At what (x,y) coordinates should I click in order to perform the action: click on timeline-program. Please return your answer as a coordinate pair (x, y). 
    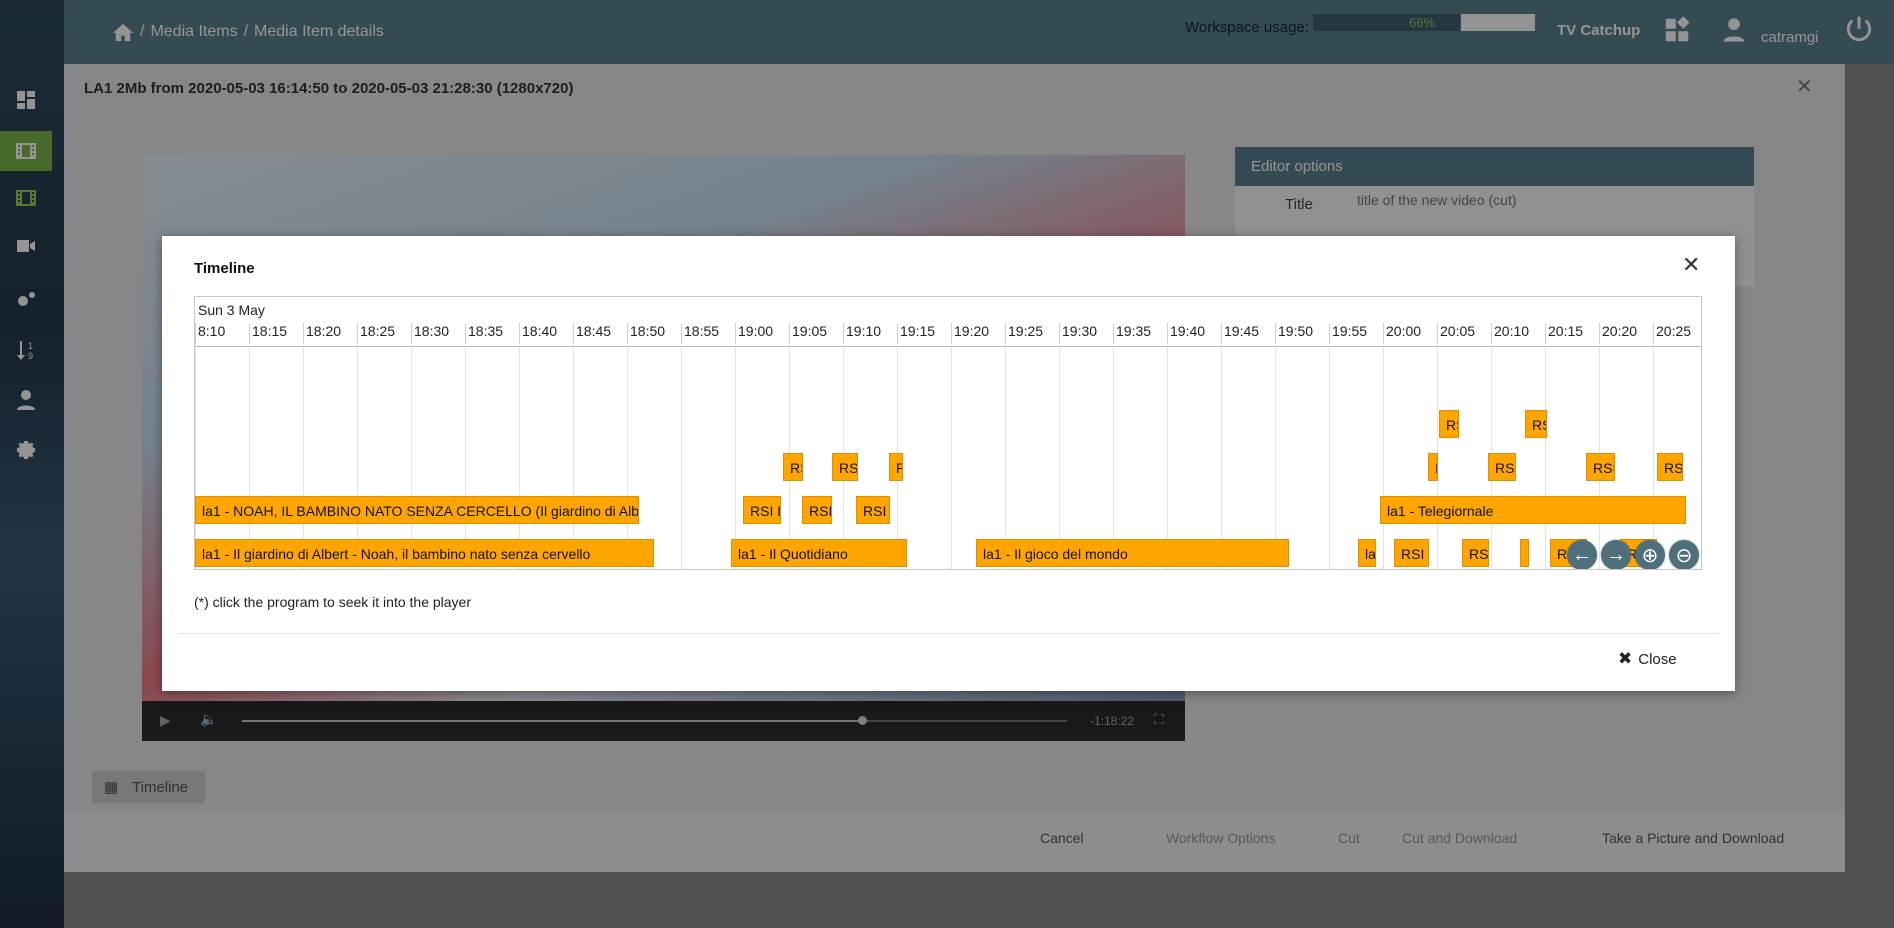
    Looking at the image, I should click on (1524, 553).